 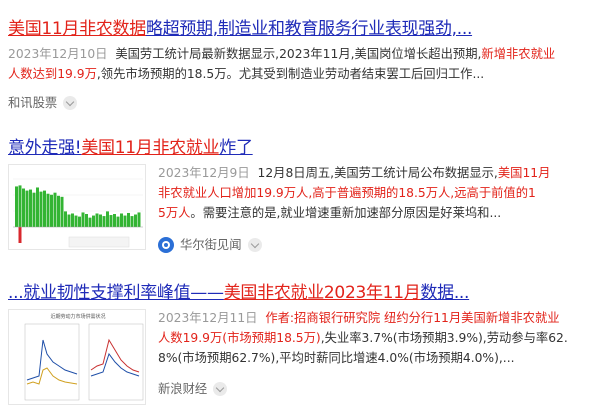 What do you see at coordinates (77, 316) in the screenshot?
I see `thumbnail-chart-title: 近期劳动力市场供需状况` at bounding box center [77, 316].